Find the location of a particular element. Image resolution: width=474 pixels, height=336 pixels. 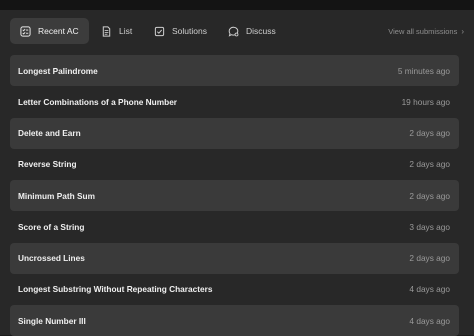

view-all-label: View all submissions is located at coordinates (423, 31).